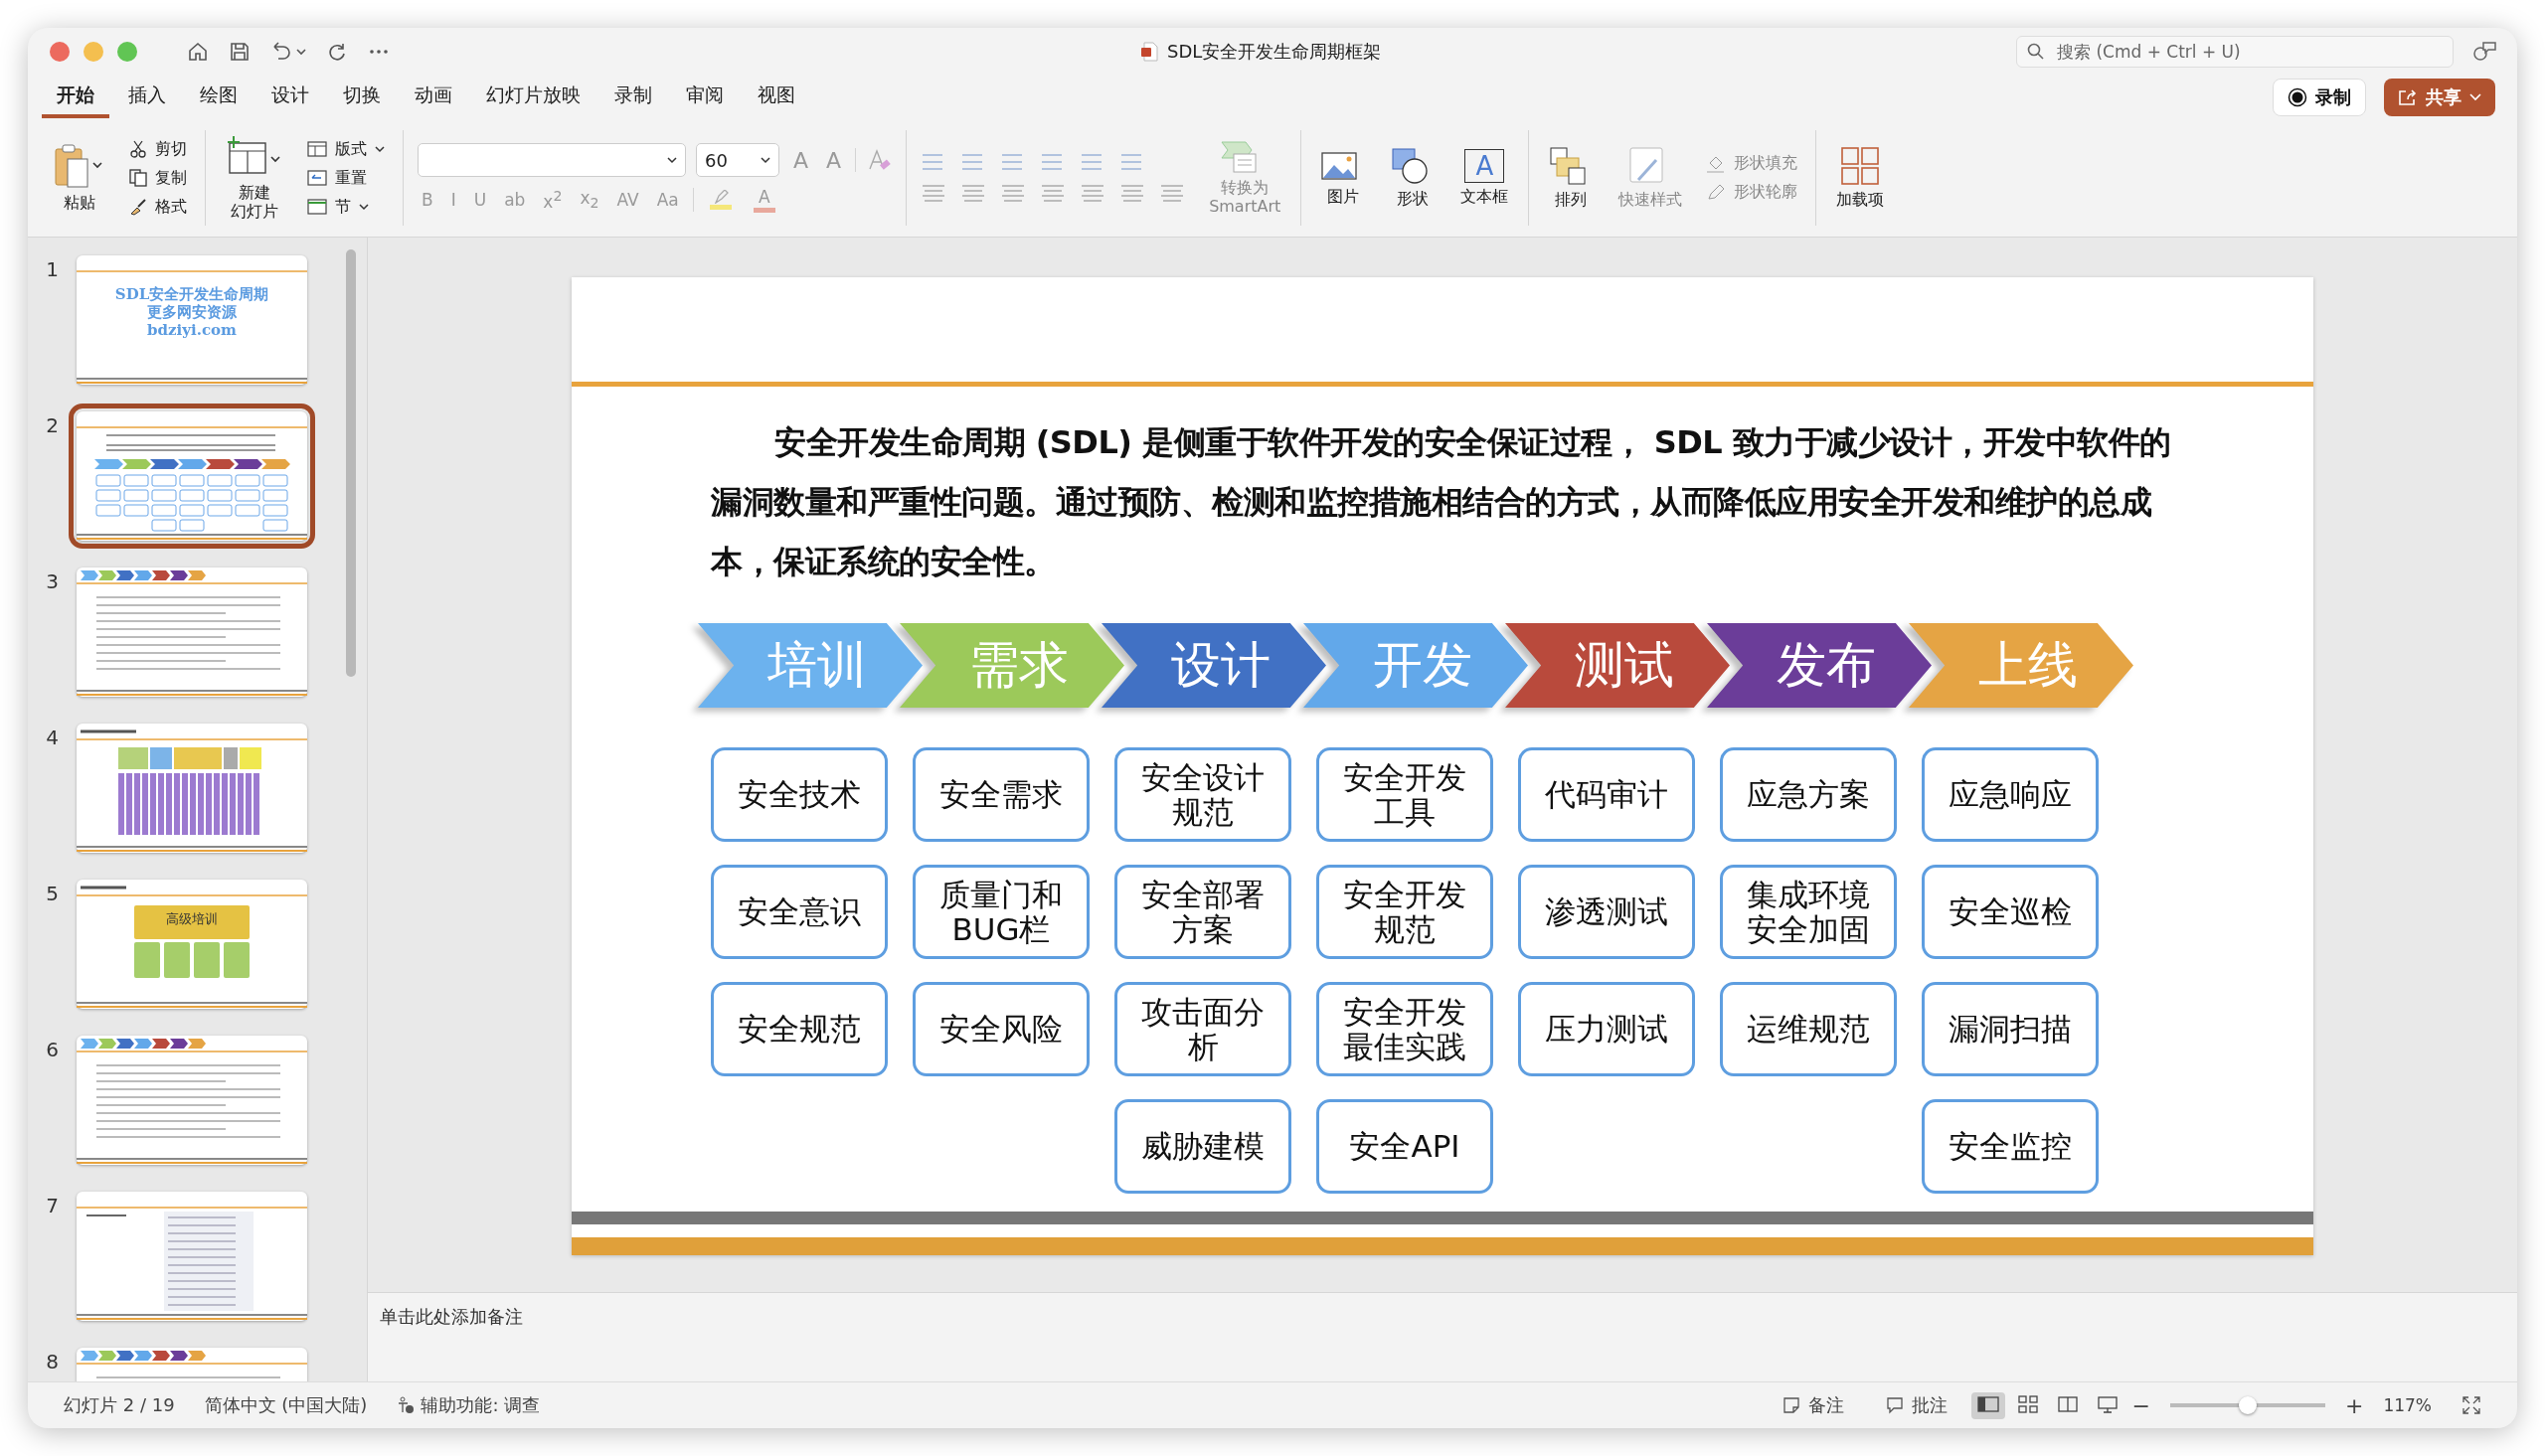 The width and height of the screenshot is (2545, 1456). What do you see at coordinates (286, 1405) in the screenshot?
I see `language-status: 简体中文 (中国大陆)` at bounding box center [286, 1405].